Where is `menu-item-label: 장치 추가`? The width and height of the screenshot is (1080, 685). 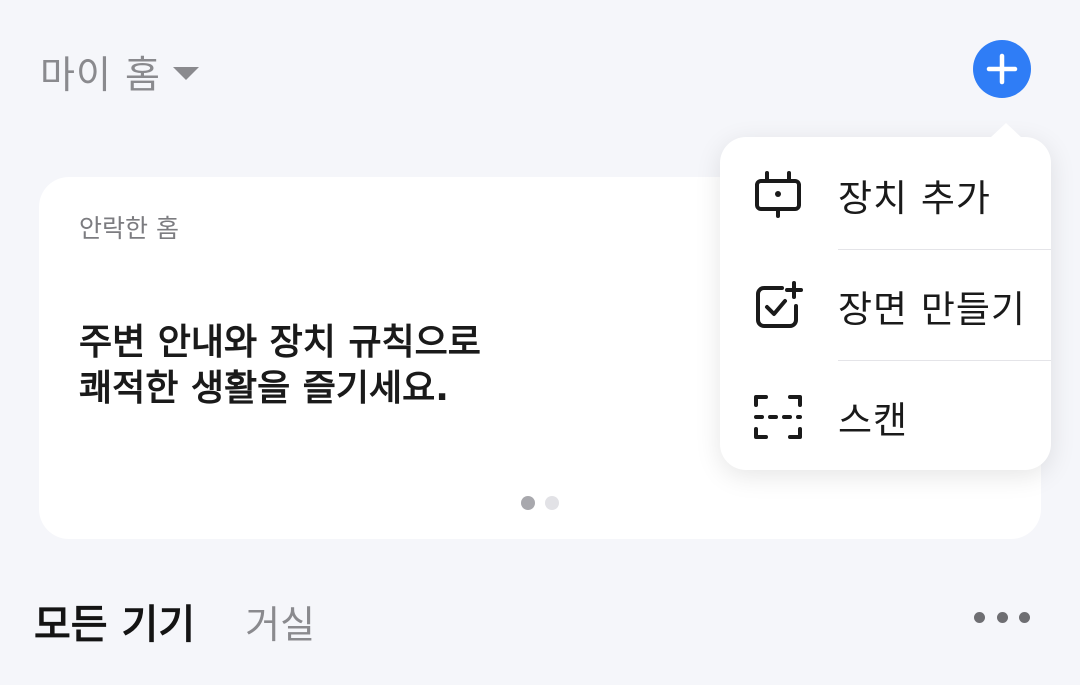
menu-item-label: 장치 추가 is located at coordinates (914, 198).